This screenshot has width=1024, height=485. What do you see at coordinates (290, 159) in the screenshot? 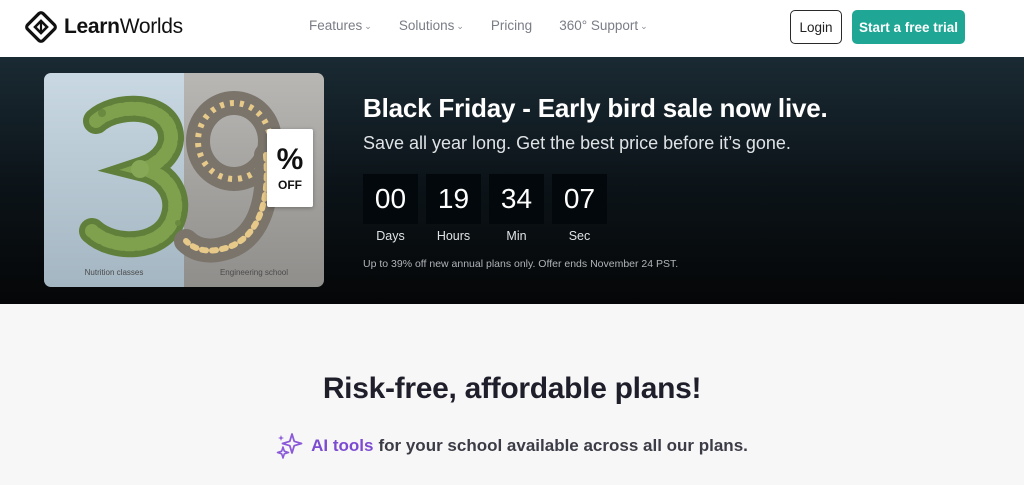
I see `percent-sign: %` at bounding box center [290, 159].